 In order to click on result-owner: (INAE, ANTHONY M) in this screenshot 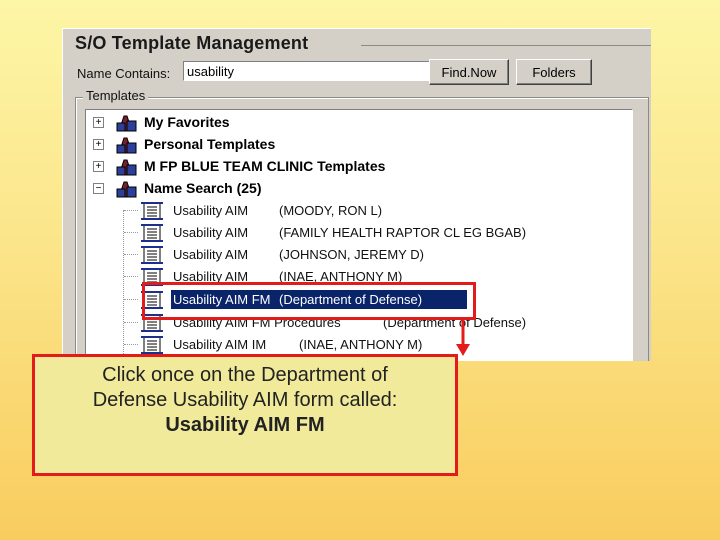, I will do `click(361, 344)`.